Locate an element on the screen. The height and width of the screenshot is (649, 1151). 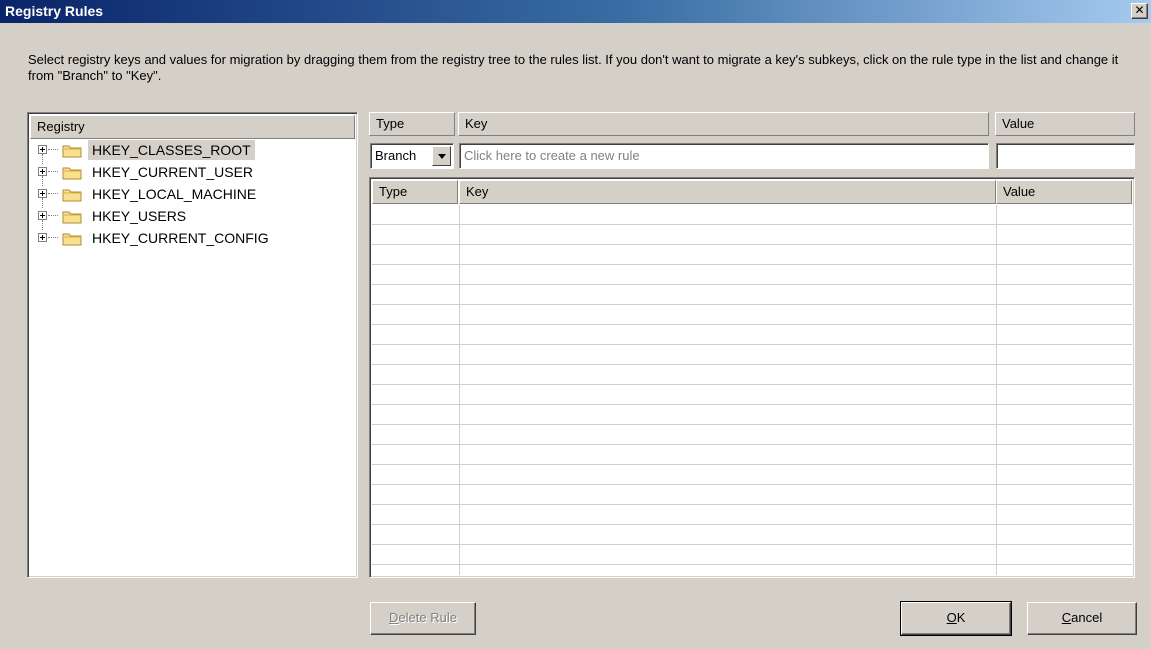
tree-item-label: HKEY_LOCAL_MACHINE is located at coordinates (174, 194).